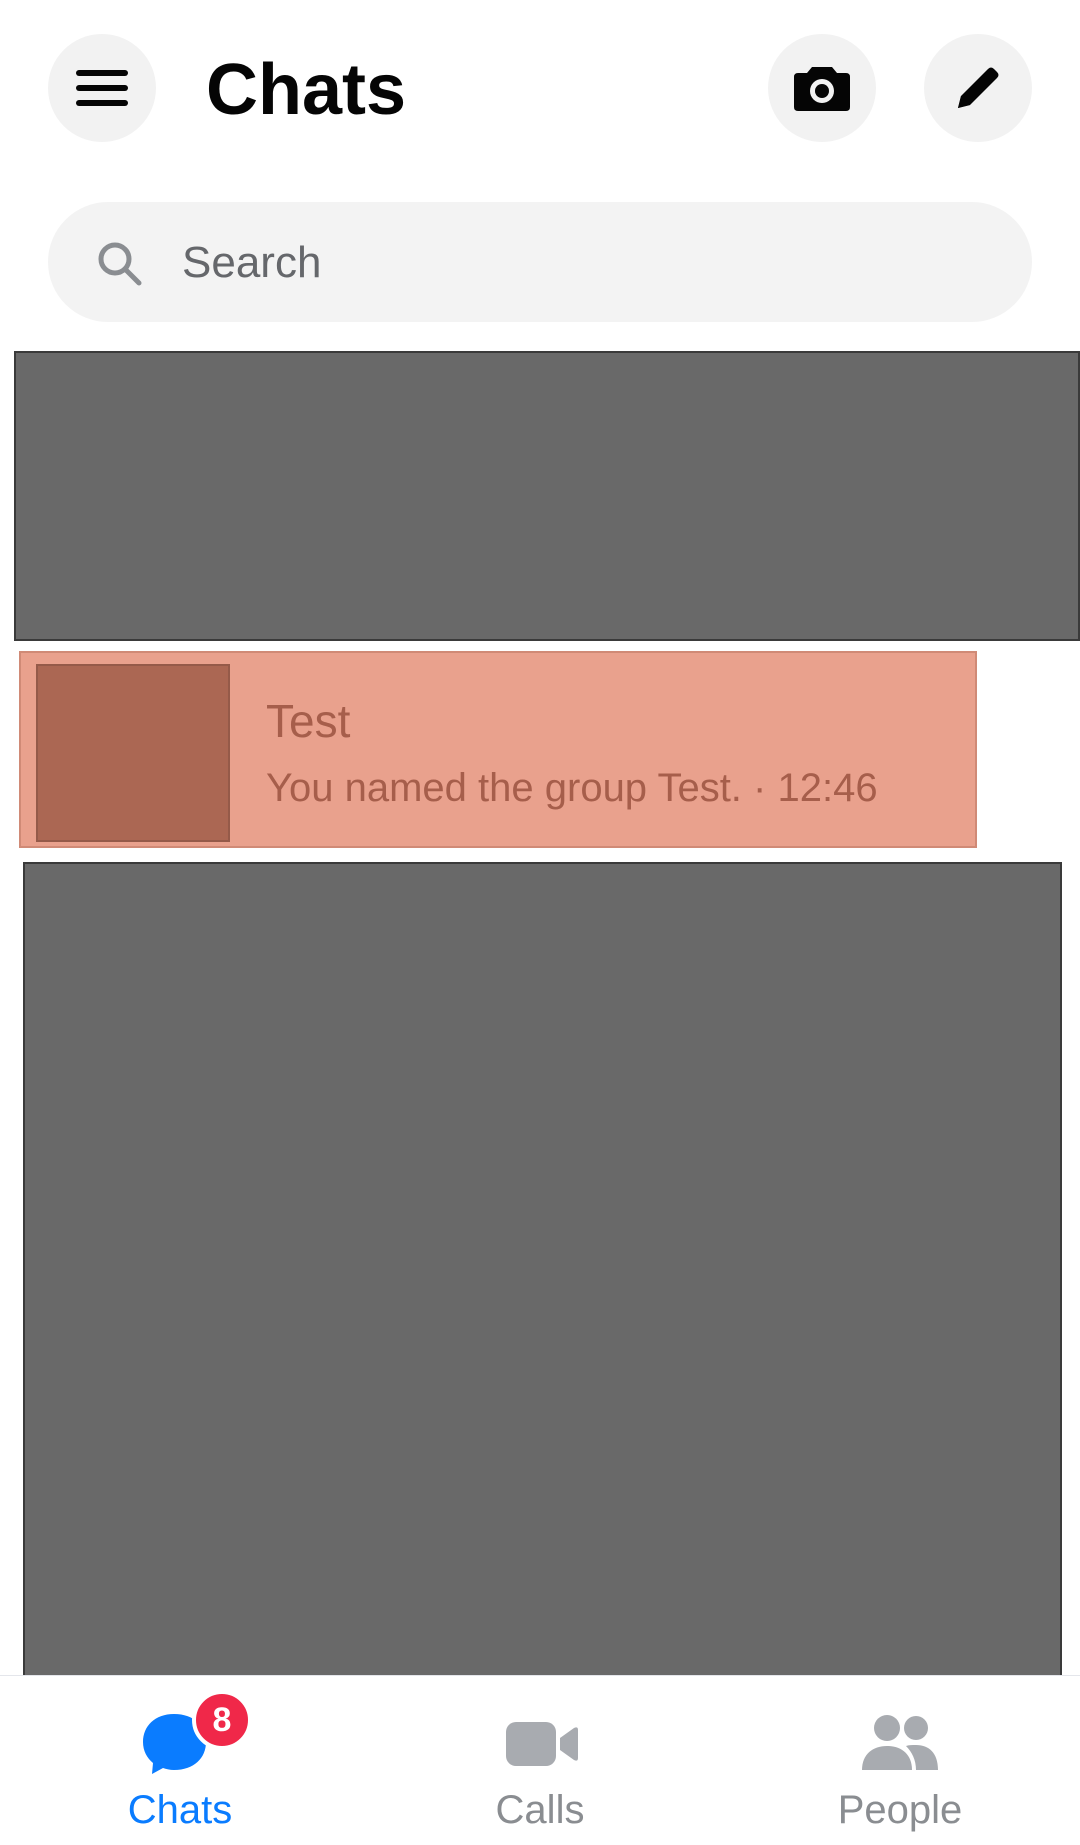 The width and height of the screenshot is (1080, 1845). Describe the element at coordinates (572, 788) in the screenshot. I see `chat-preview: You named the group Test. · 12:46` at that location.